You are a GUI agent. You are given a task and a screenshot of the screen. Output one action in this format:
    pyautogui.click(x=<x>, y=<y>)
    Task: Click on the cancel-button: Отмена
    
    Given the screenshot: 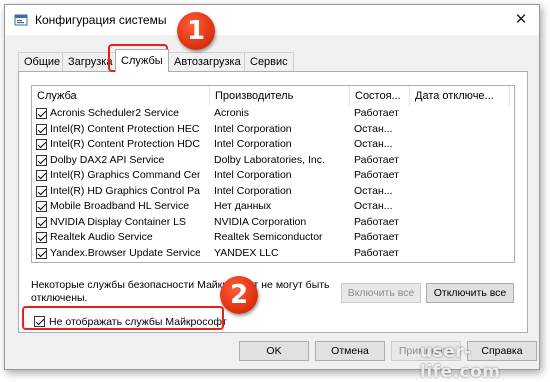 What is the action you would take?
    pyautogui.click(x=350, y=351)
    